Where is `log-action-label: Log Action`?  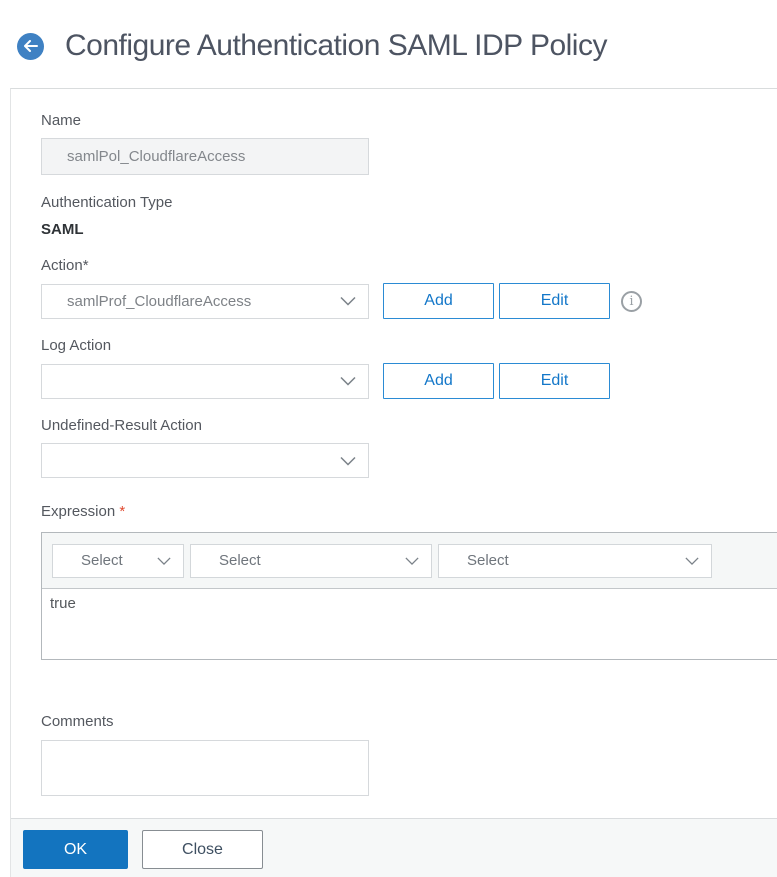
log-action-label: Log Action is located at coordinates (76, 345).